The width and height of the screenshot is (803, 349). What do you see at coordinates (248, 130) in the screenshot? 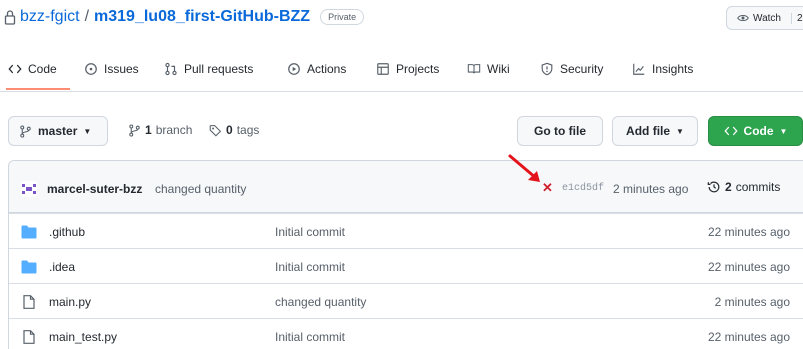
I see `tag-word: tags` at bounding box center [248, 130].